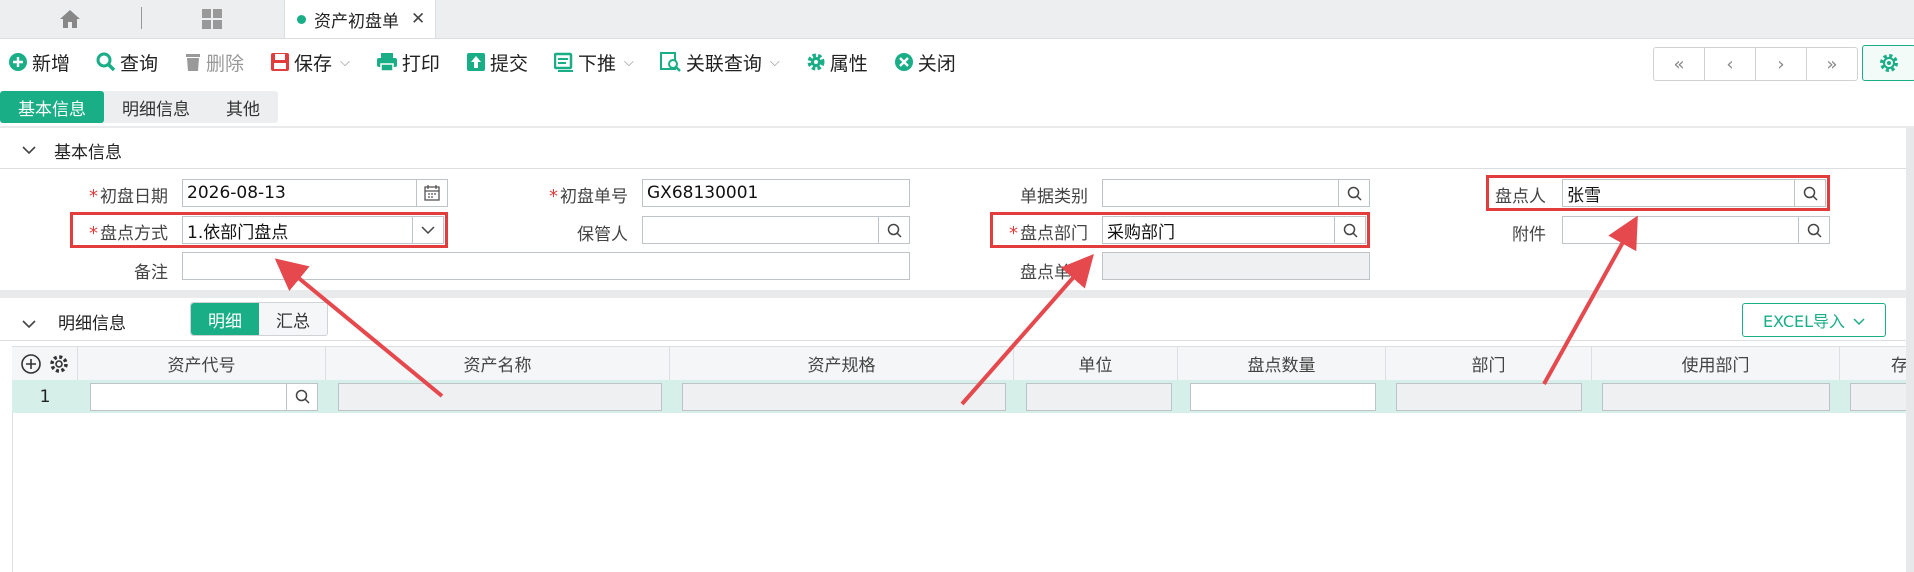  I want to click on keeper-field, so click(776, 230).